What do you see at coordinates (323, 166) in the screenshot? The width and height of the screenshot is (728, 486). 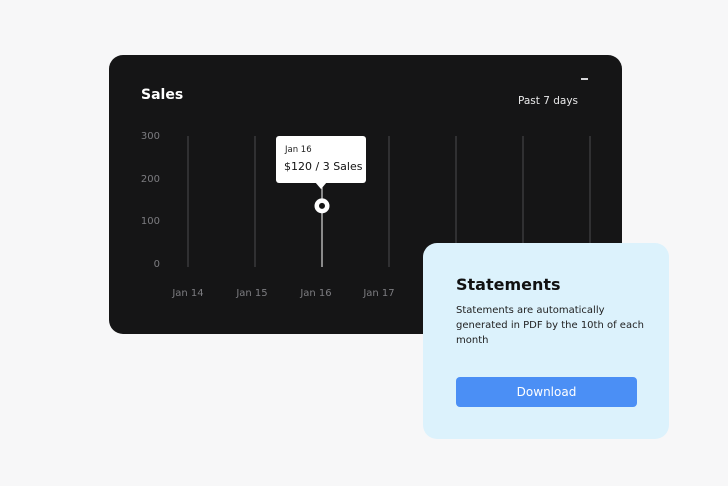 I see `tooltip-value: $120 / 3 Sales` at bounding box center [323, 166].